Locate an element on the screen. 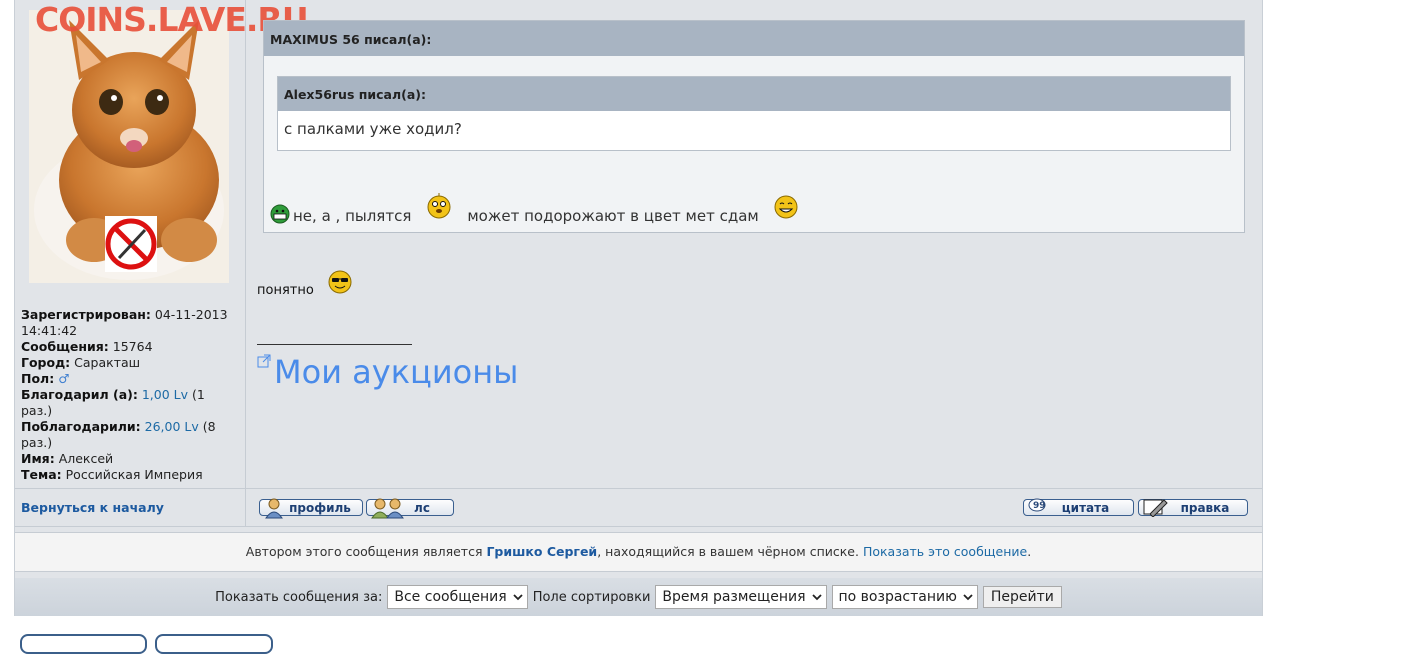  profile-button: профиль is located at coordinates (311, 508).